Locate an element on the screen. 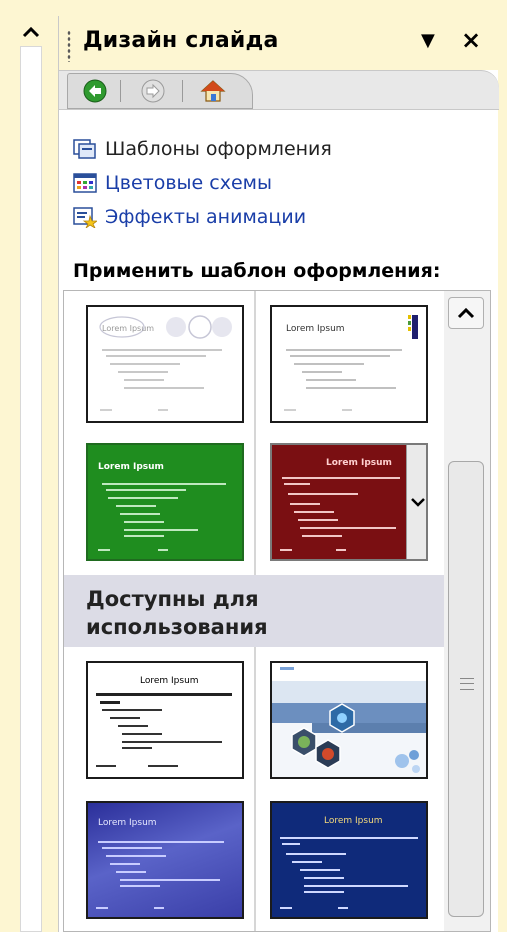  template-thumbnail-circles: Lorem Ipsum is located at coordinates (165, 364).